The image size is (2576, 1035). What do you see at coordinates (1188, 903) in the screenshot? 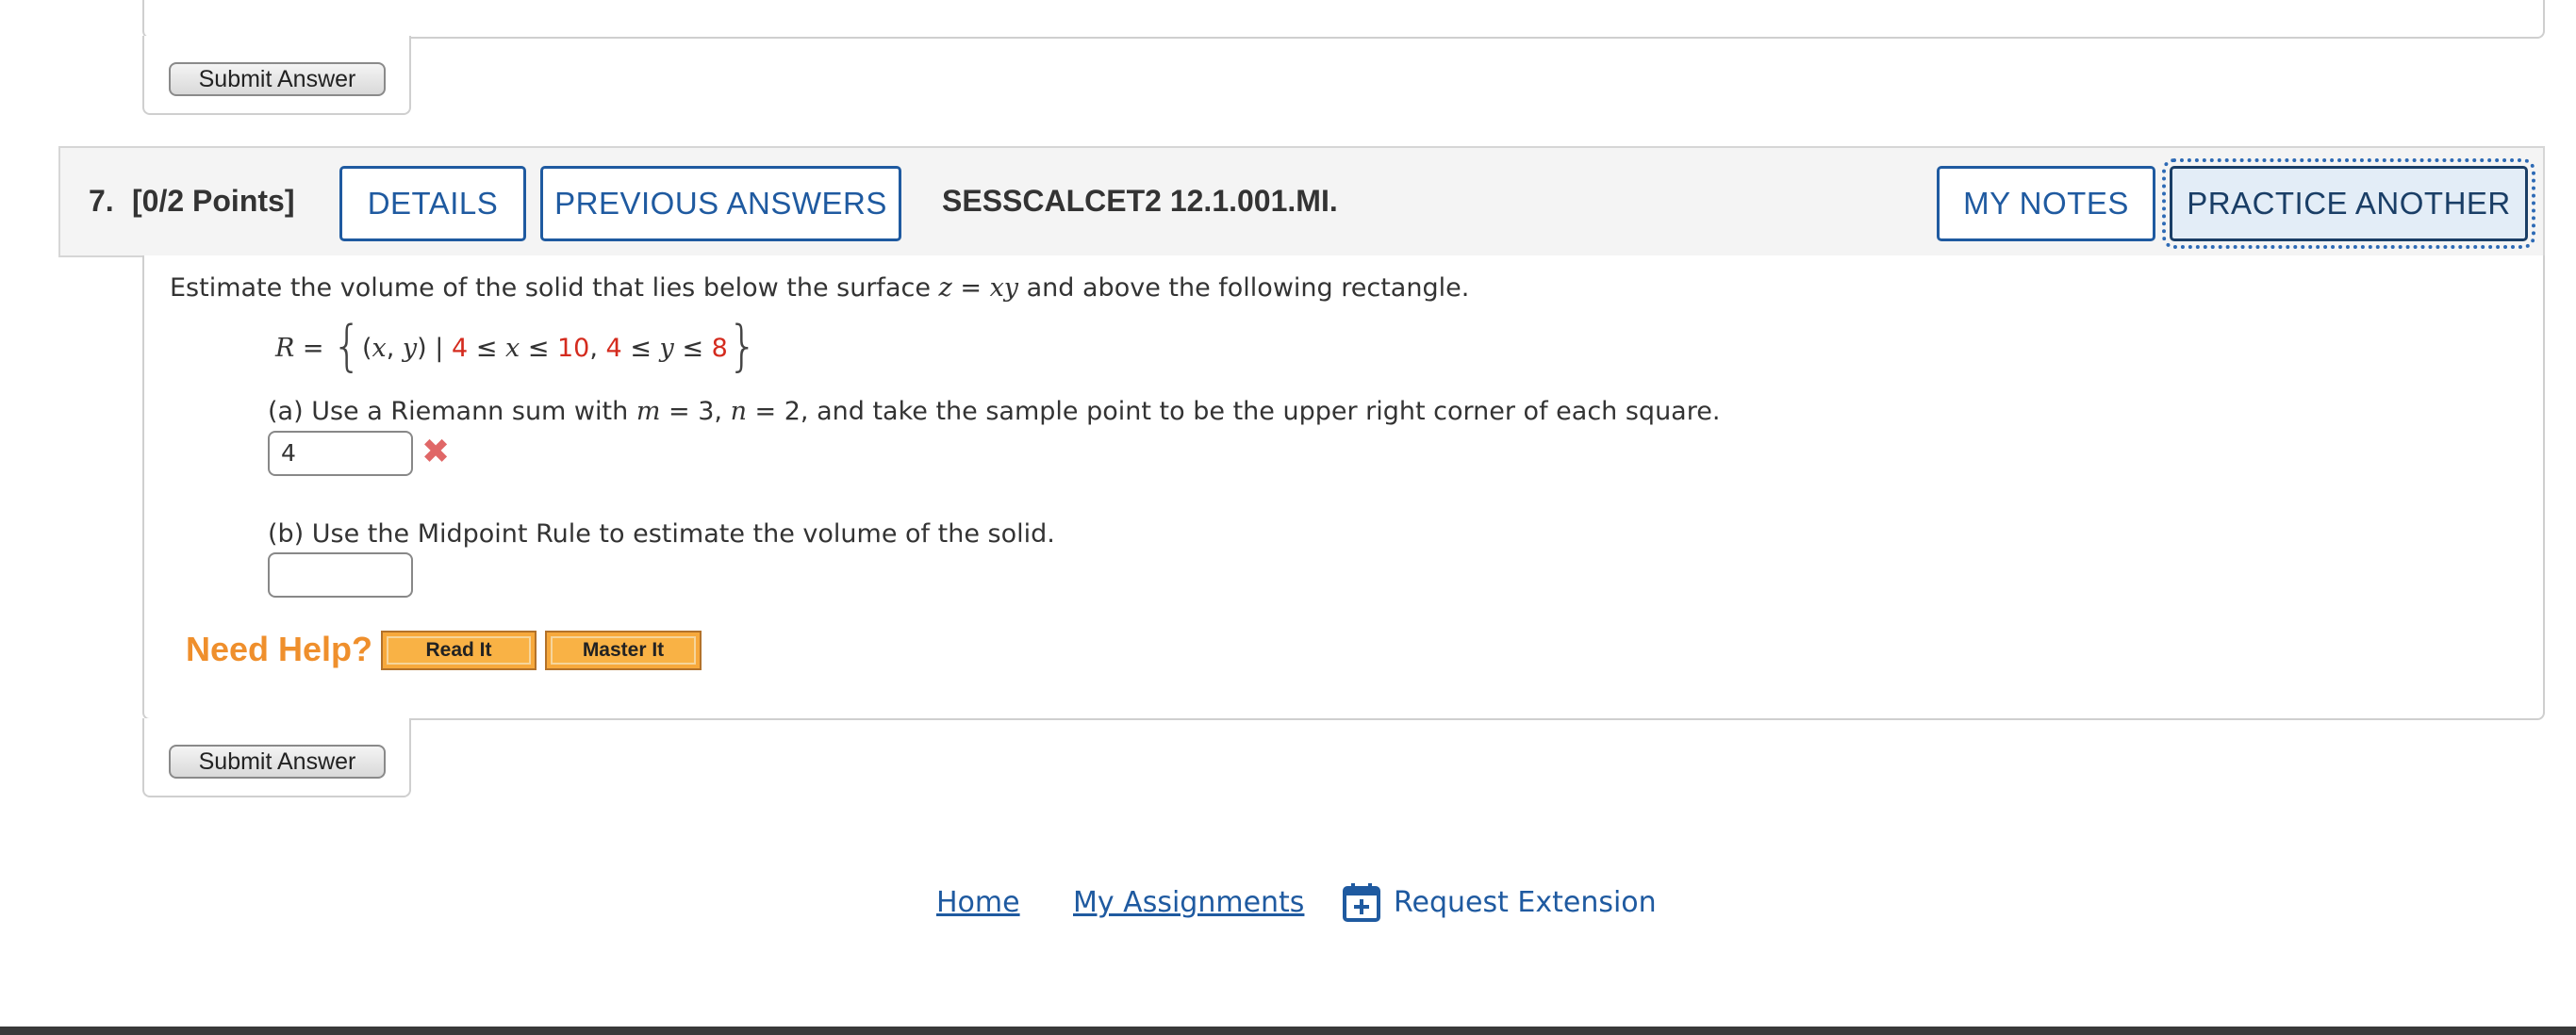
I see `my-assignments-link: My Assignments` at bounding box center [1188, 903].